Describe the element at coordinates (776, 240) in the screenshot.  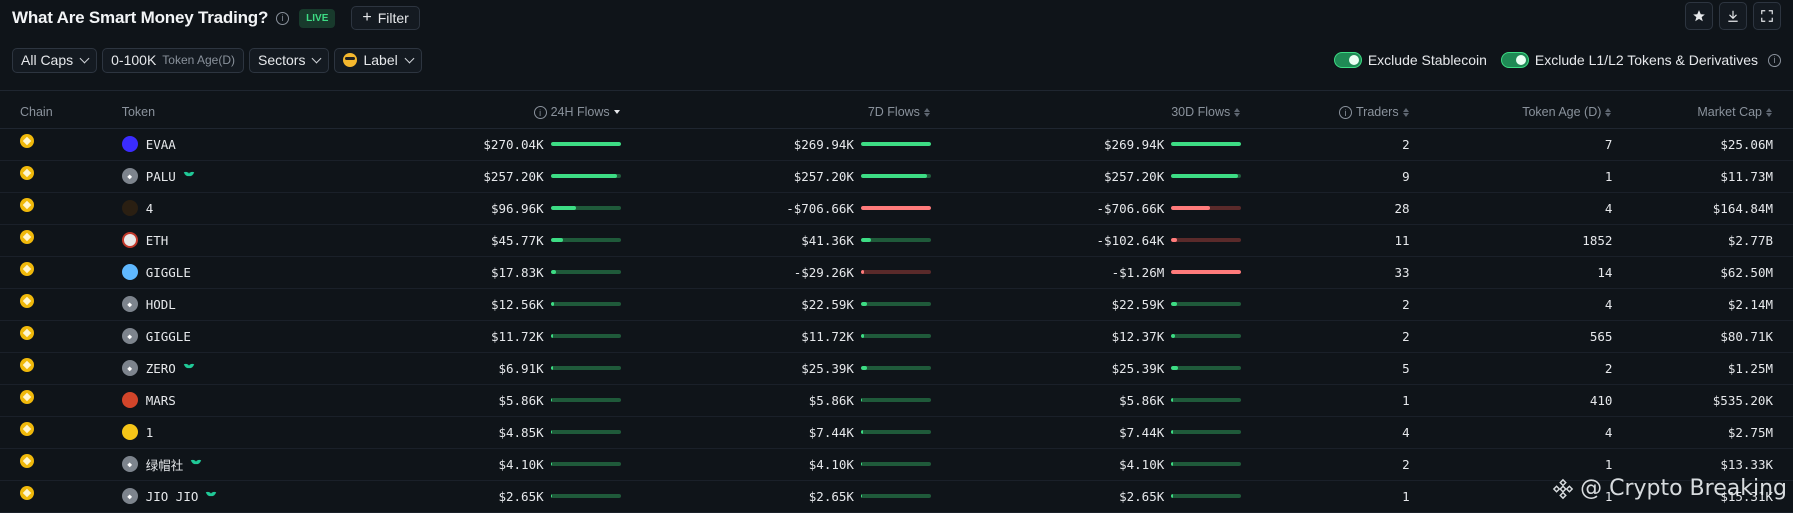
I see `flow-cell: $41.36K` at that location.